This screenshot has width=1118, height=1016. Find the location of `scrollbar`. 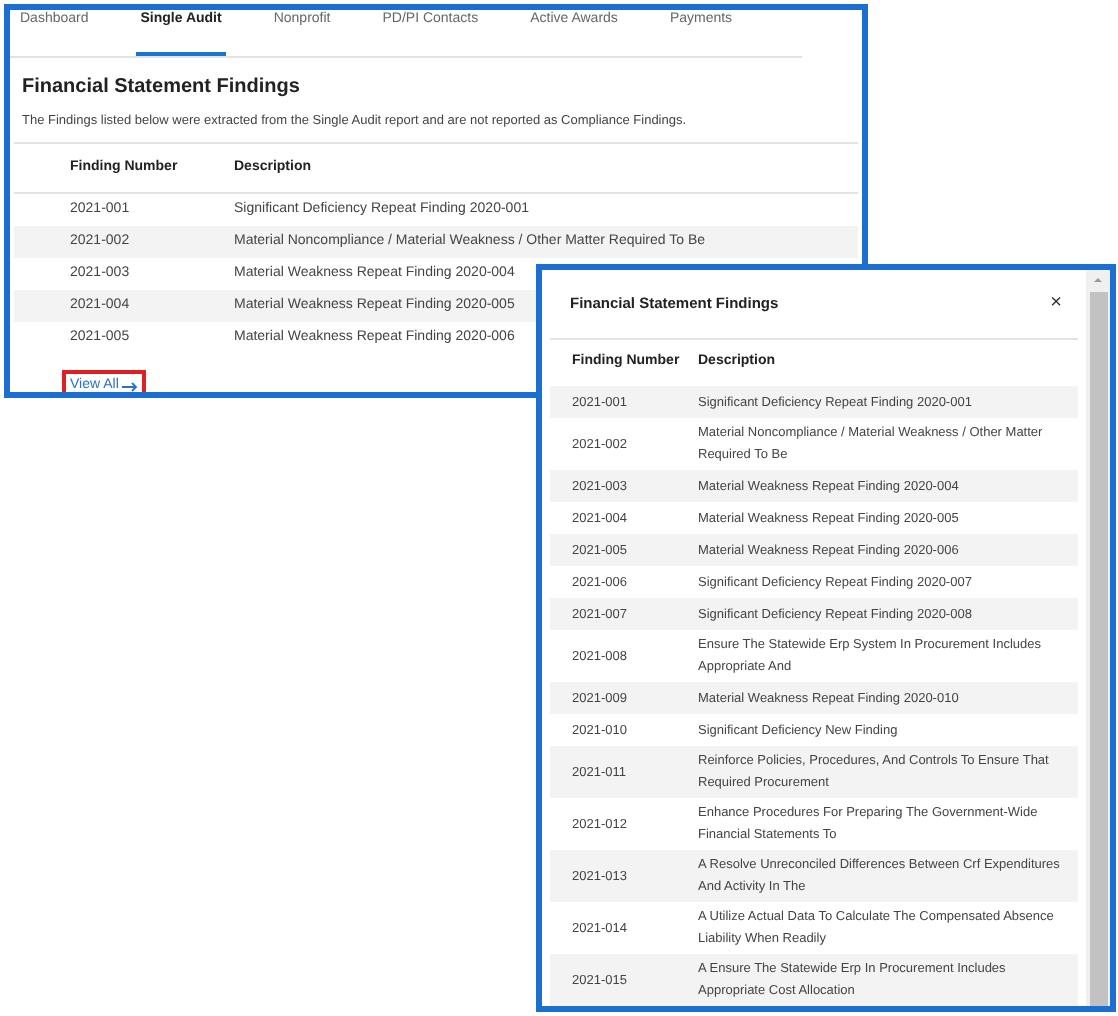

scrollbar is located at coordinates (1098, 638).